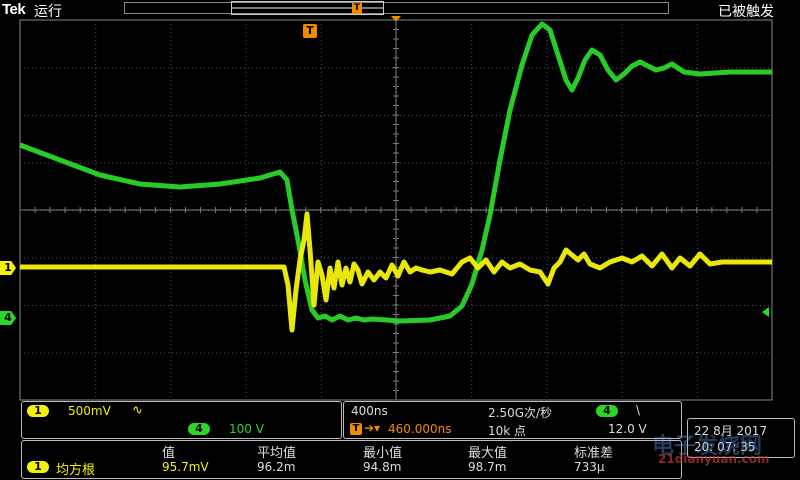 The image size is (800, 480). Describe the element at coordinates (38, 411) in the screenshot. I see `ch1-badge: 1` at that location.